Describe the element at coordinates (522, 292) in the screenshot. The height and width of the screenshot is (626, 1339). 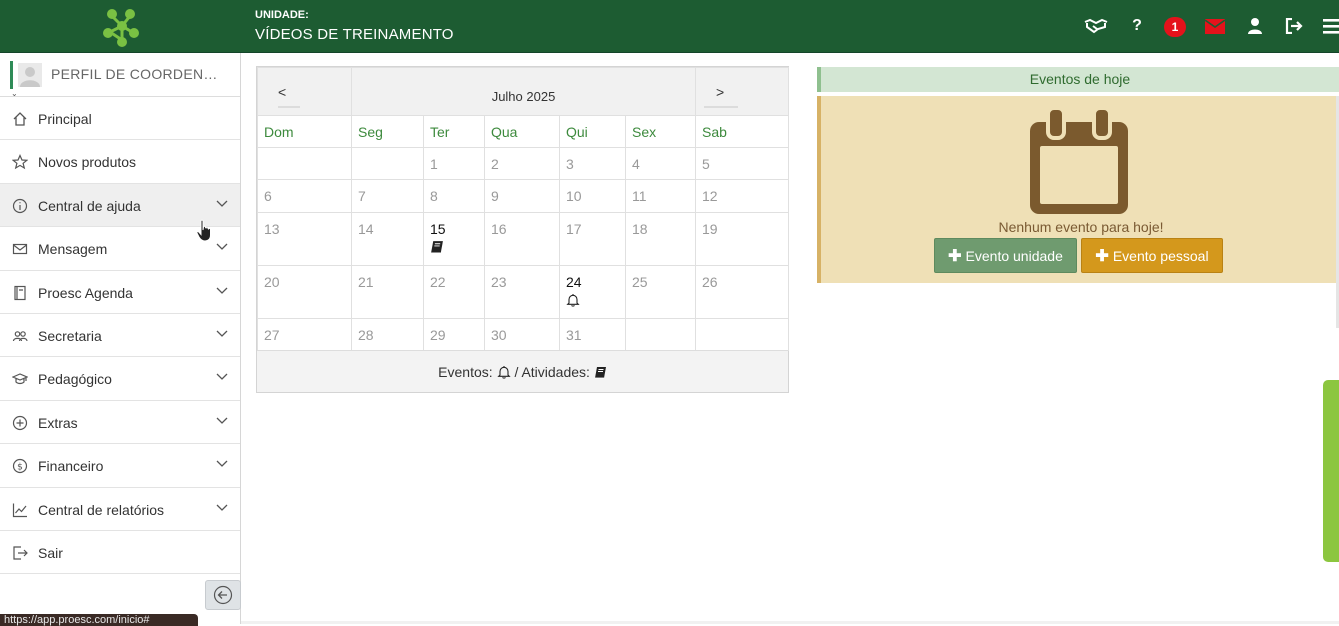
I see `calendar-day-cell: 23` at that location.